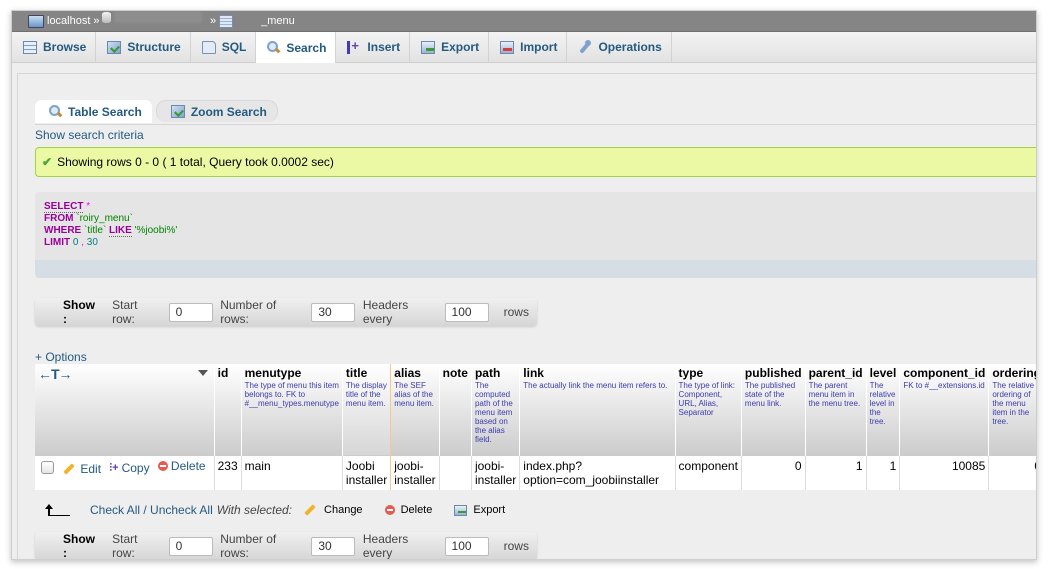 Image resolution: width=1048 pixels, height=569 pixels. I want to click on cell-alias: joobi-installer, so click(415, 472).